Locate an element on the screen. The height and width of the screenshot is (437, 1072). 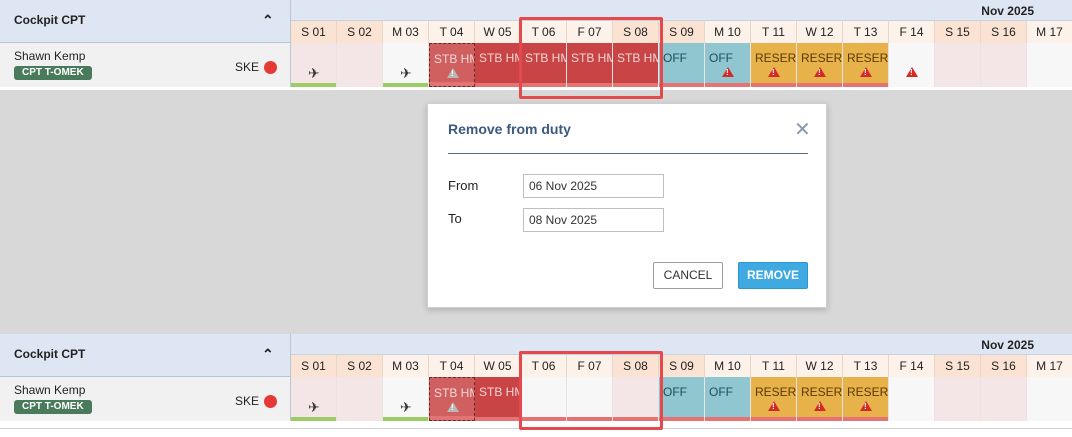
day-header: S 09 is located at coordinates (682, 32).